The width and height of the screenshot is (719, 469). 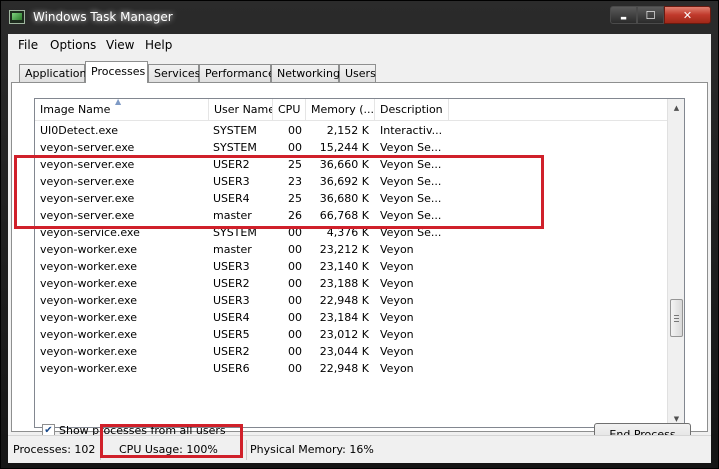 I want to click on cell-memory: 66,768 K, so click(x=344, y=215).